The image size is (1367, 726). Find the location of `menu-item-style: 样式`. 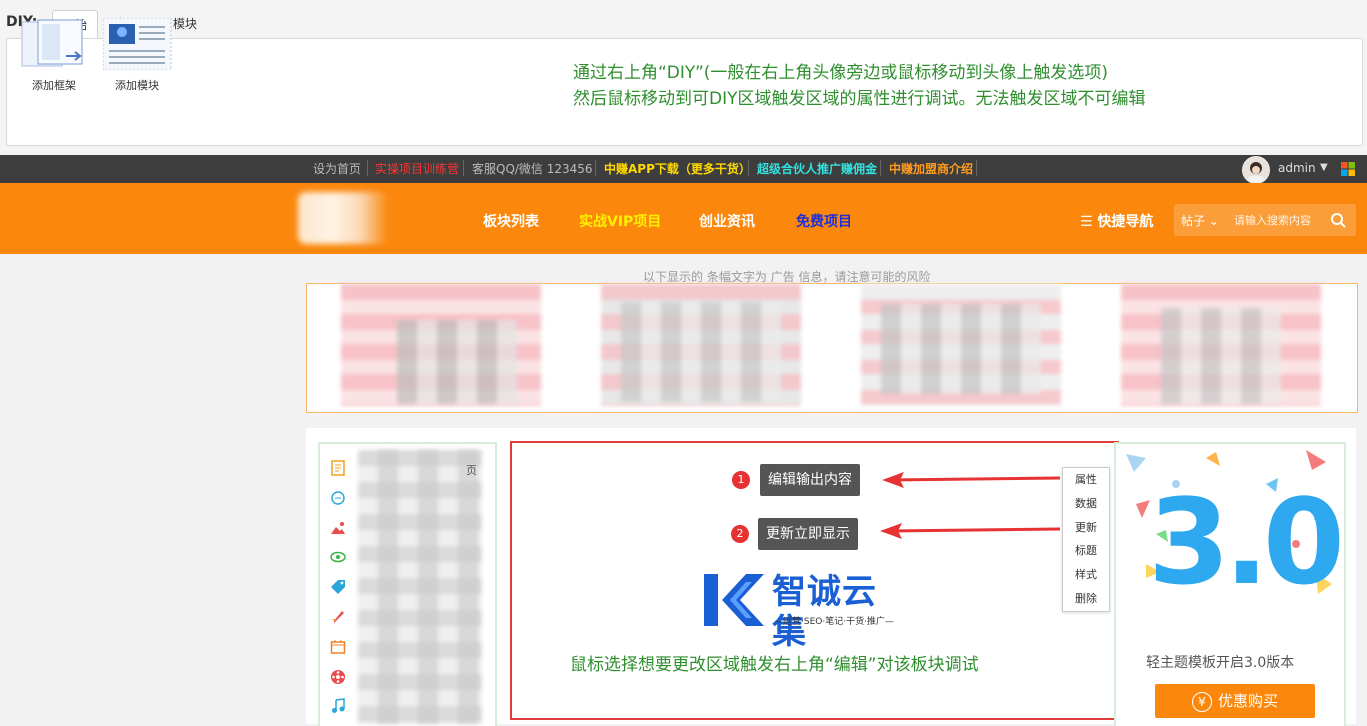

menu-item-style: 样式 is located at coordinates (1086, 575).